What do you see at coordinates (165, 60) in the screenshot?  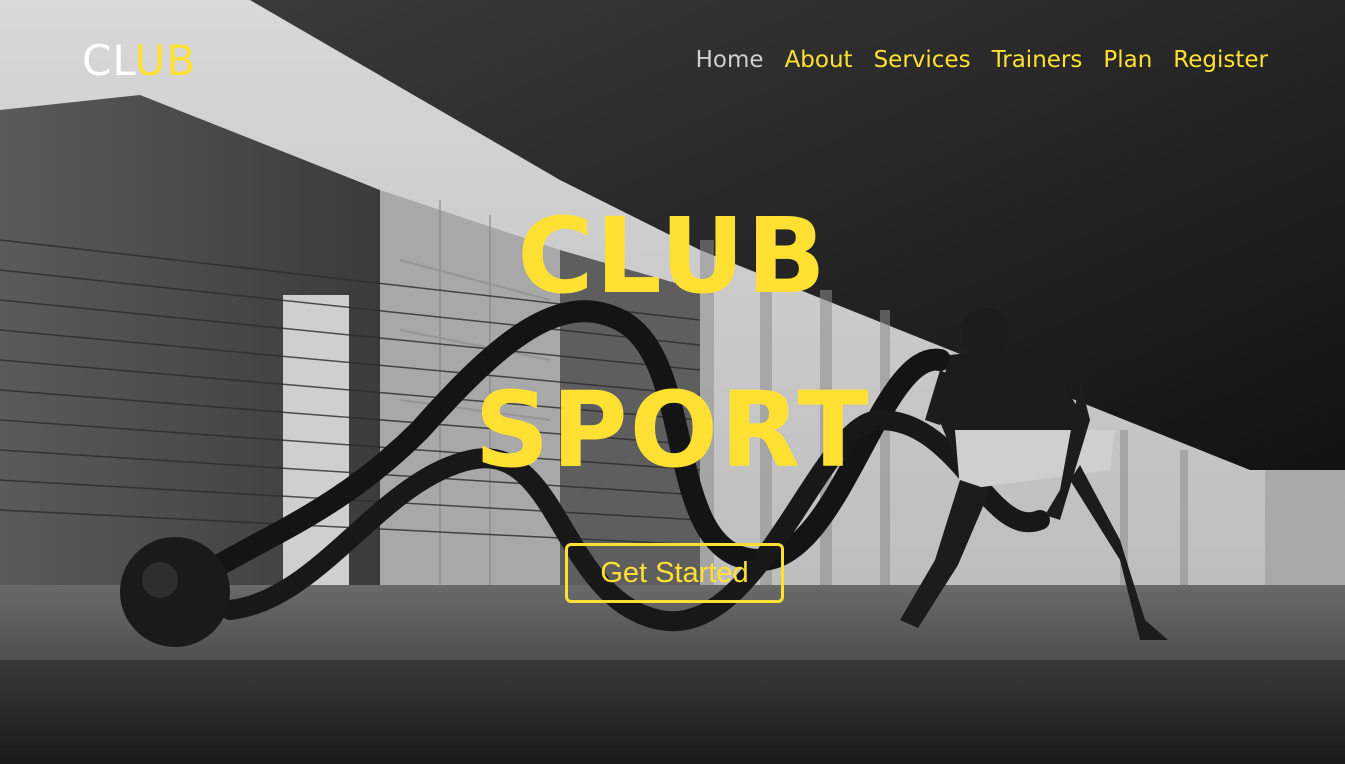 I see `brand-logo-part2: UB` at bounding box center [165, 60].